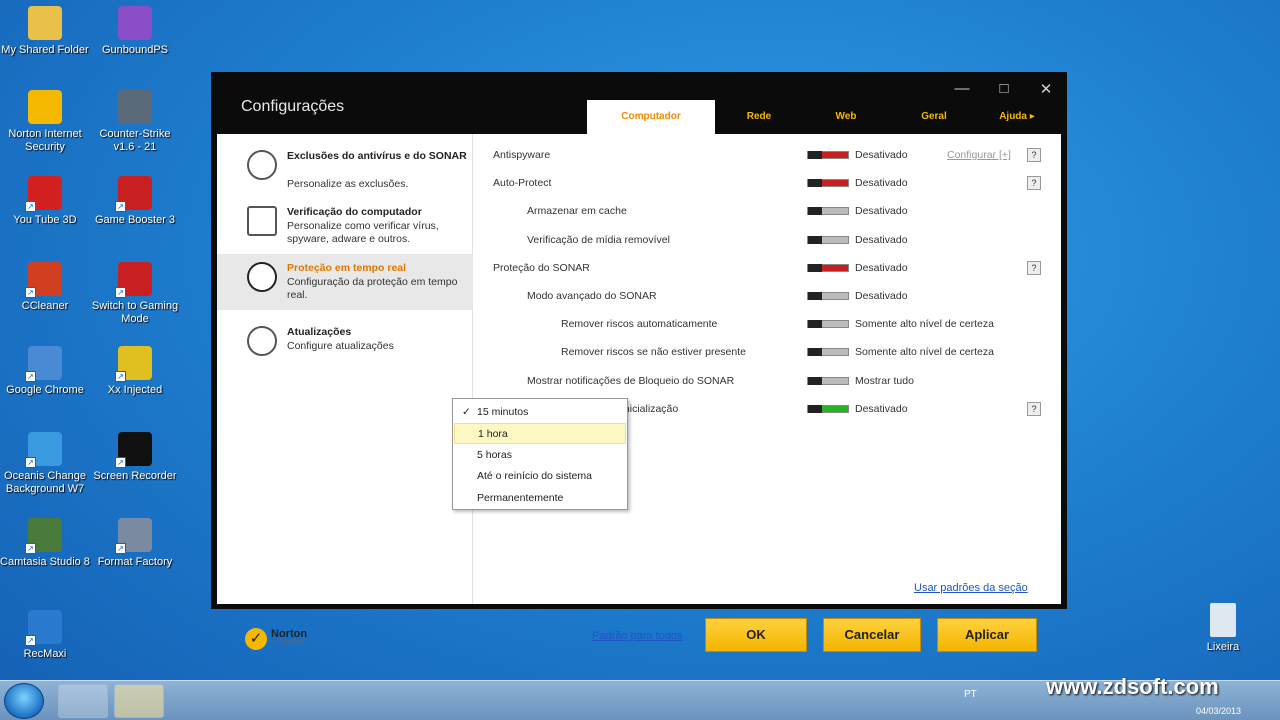 The height and width of the screenshot is (720, 1280). What do you see at coordinates (133, 280) in the screenshot?
I see `gaming-mode-icon: ↗` at bounding box center [133, 280].